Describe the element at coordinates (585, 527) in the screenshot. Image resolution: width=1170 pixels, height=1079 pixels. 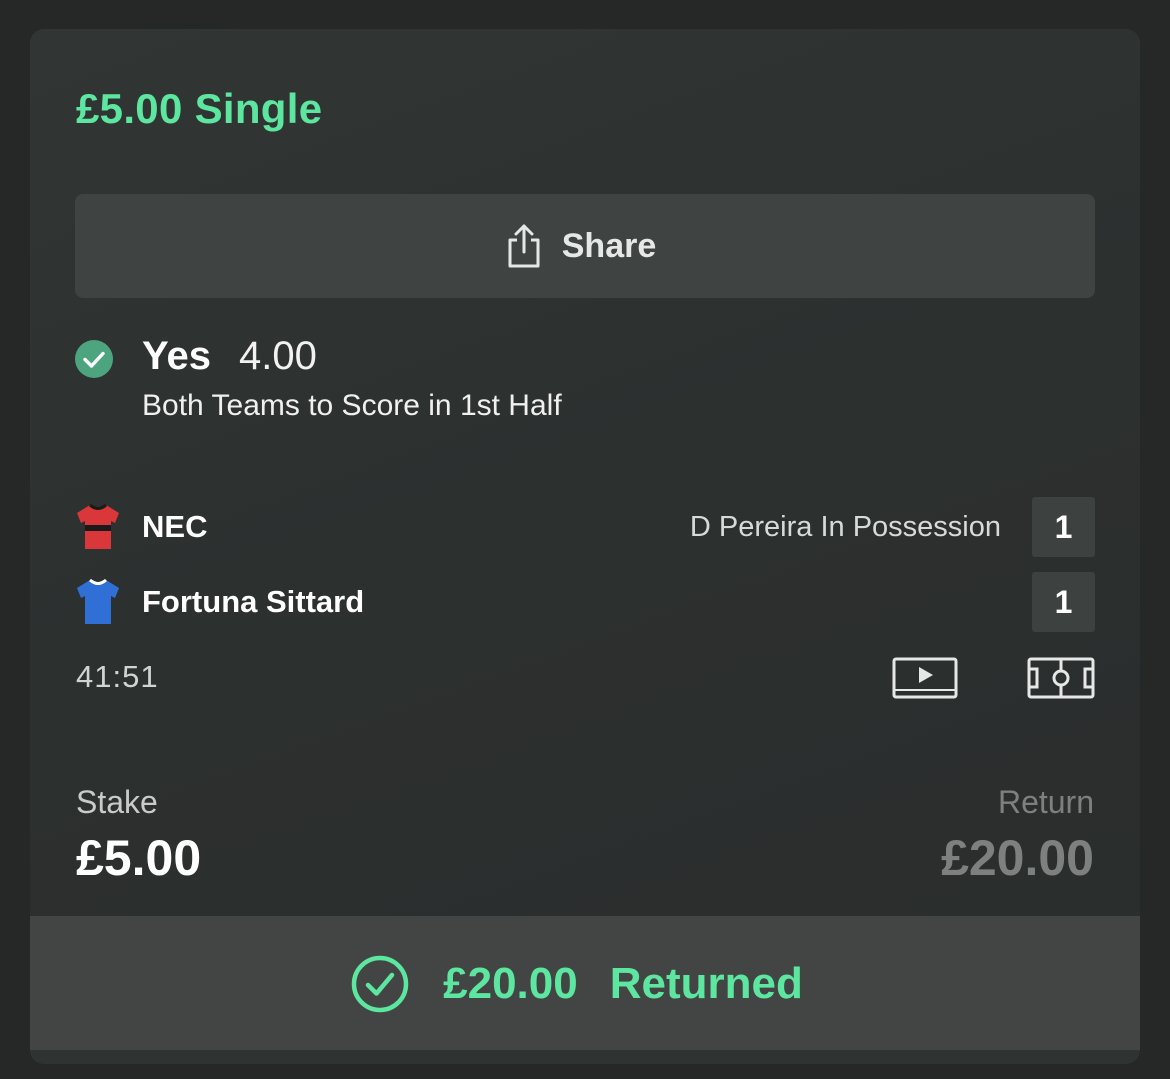
I see `home-team-row: NEC D Pereira In Possession 1` at that location.